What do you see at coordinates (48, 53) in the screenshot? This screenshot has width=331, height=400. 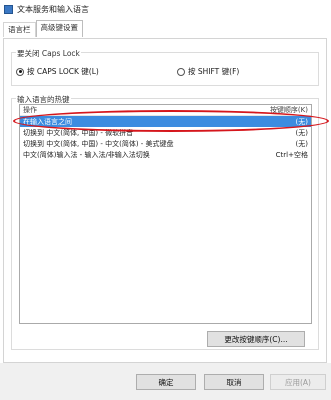 I see `caps-lock-group-title: 要关闭 Caps Lock` at bounding box center [48, 53].